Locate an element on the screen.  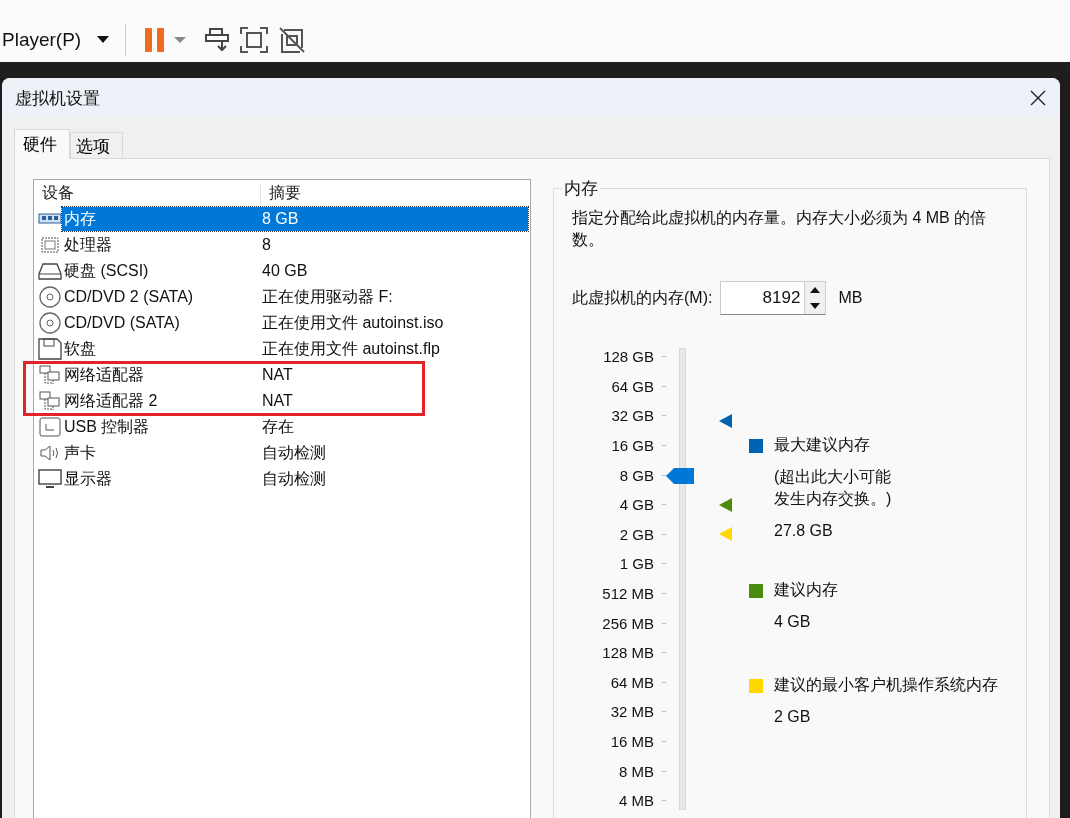
tab: 硬件 is located at coordinates (42, 144).